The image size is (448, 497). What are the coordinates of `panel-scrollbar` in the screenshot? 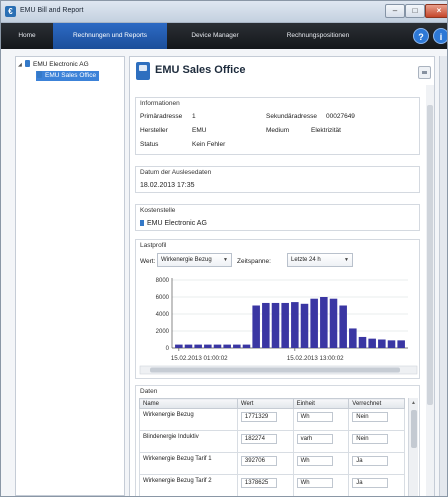 It's located at (430, 290).